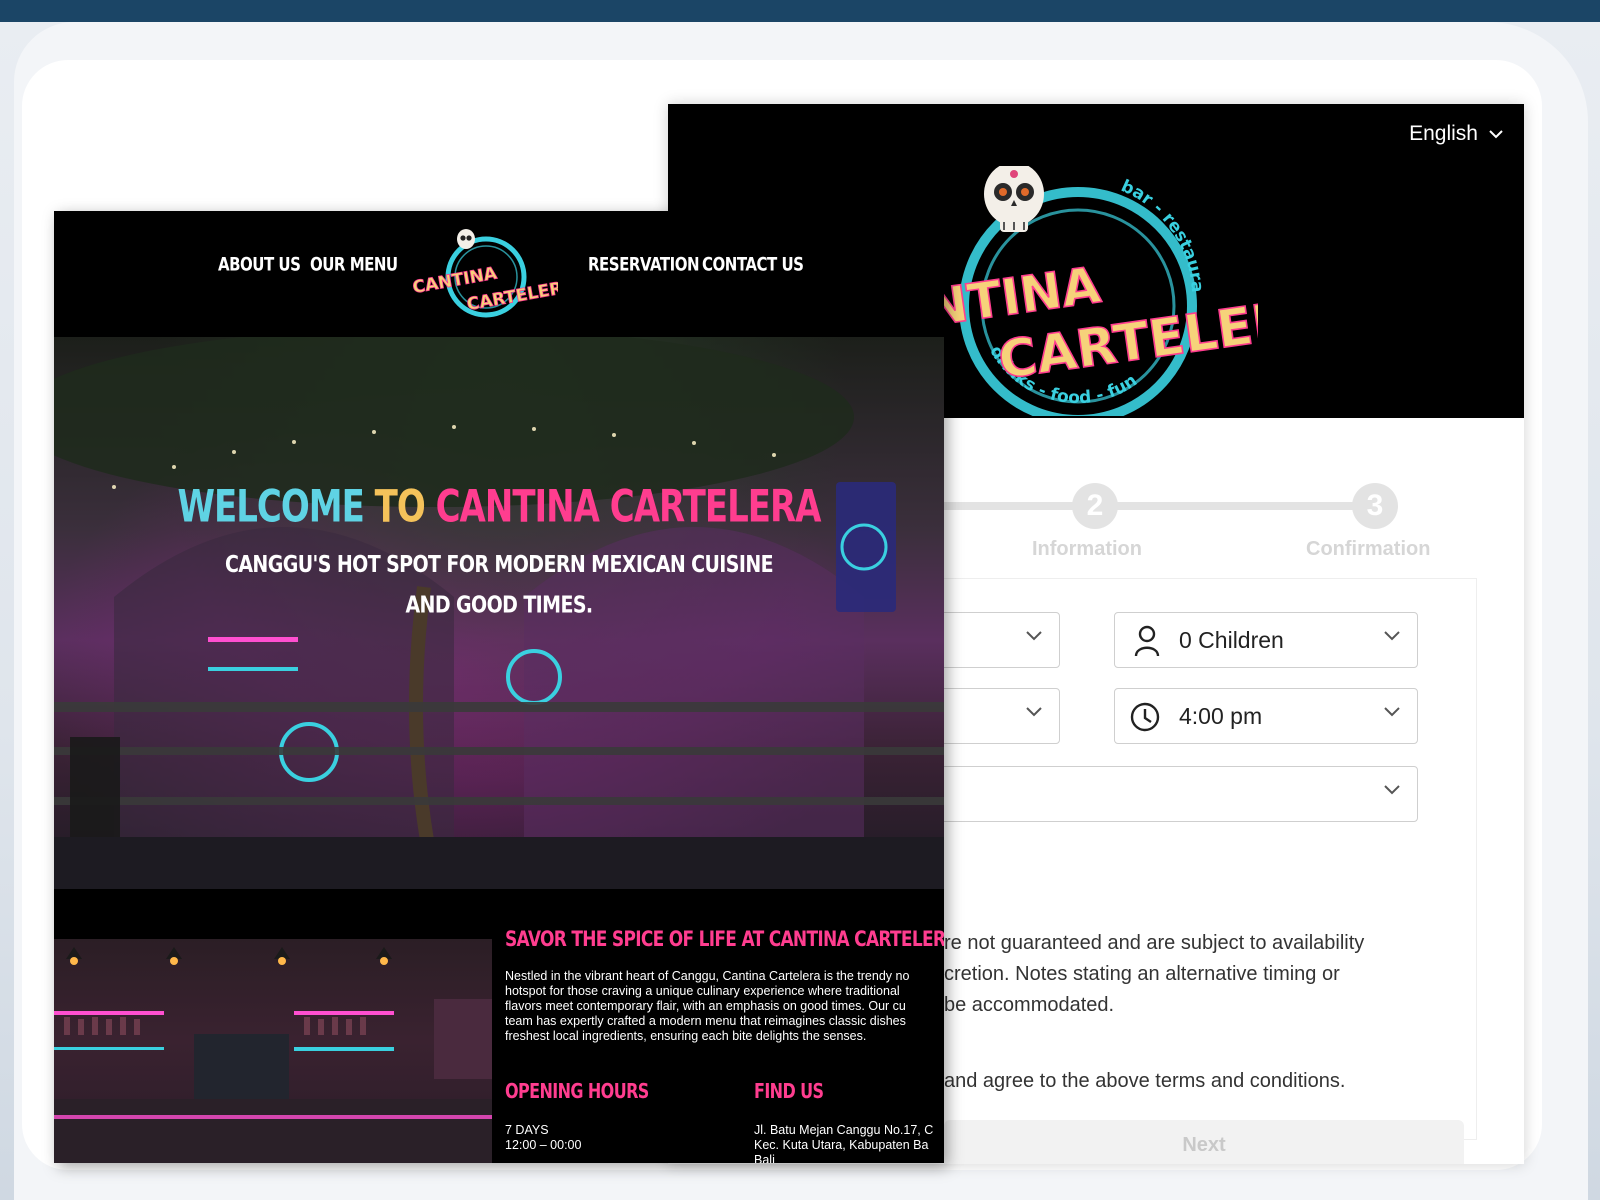  Describe the element at coordinates (543, 1145) in the screenshot. I see `hours-time: 12:00 – 00:00` at that location.